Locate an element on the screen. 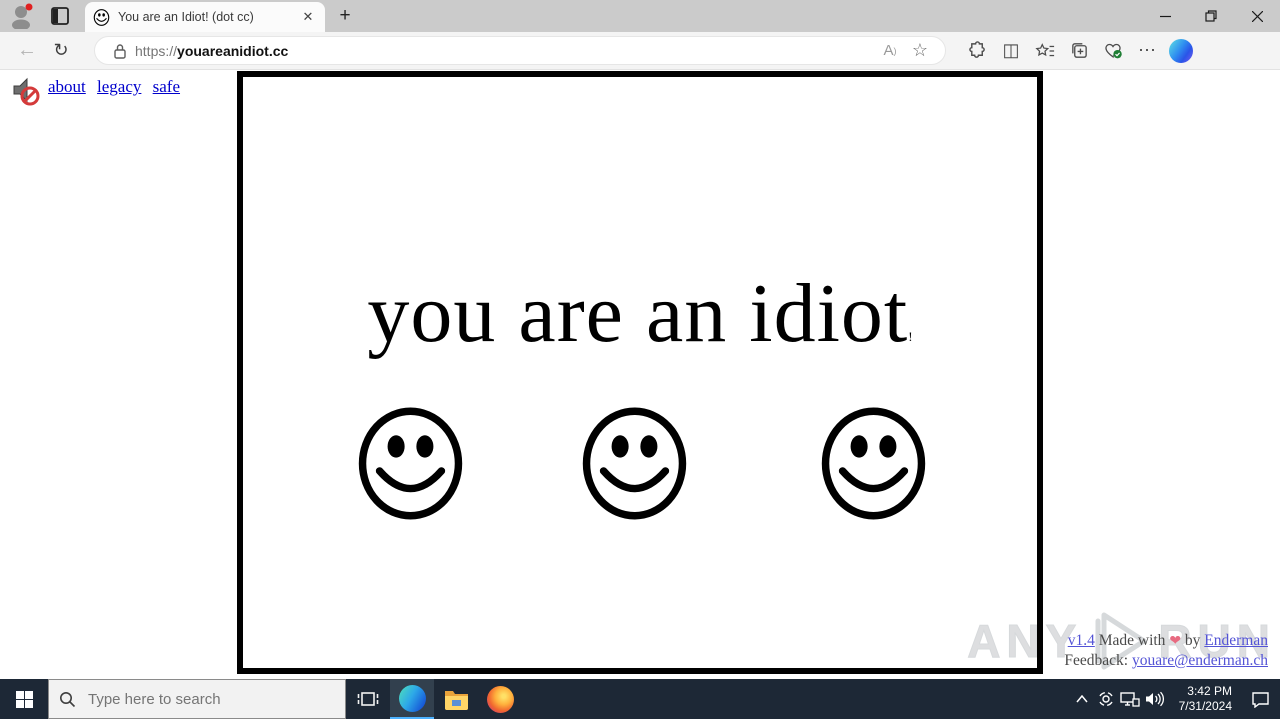 The width and height of the screenshot is (1280, 720). favorites-list-icon is located at coordinates (1045, 51).